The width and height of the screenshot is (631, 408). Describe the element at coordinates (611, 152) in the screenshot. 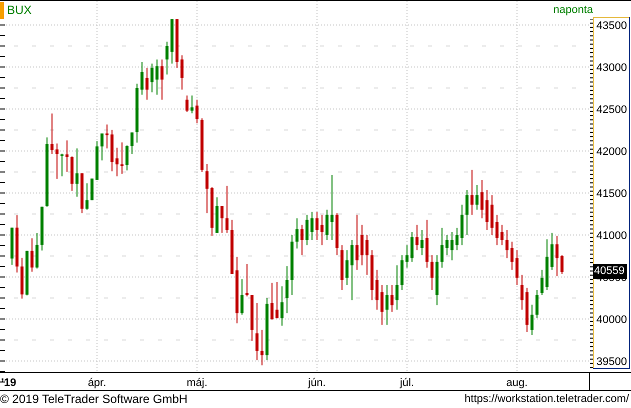

I see `axis-label: 42000` at that location.